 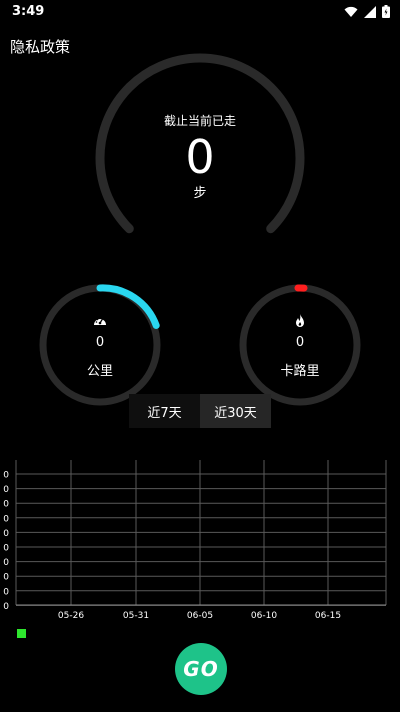 I want to click on distance-ring: 0 公里, so click(x=100, y=345).